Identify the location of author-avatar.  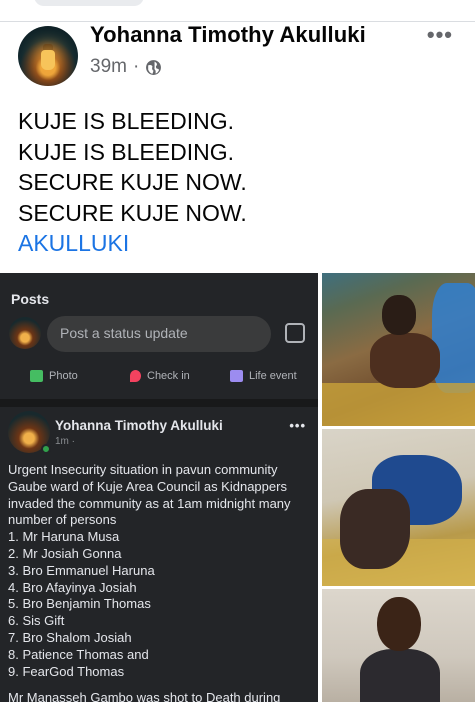
(48, 56).